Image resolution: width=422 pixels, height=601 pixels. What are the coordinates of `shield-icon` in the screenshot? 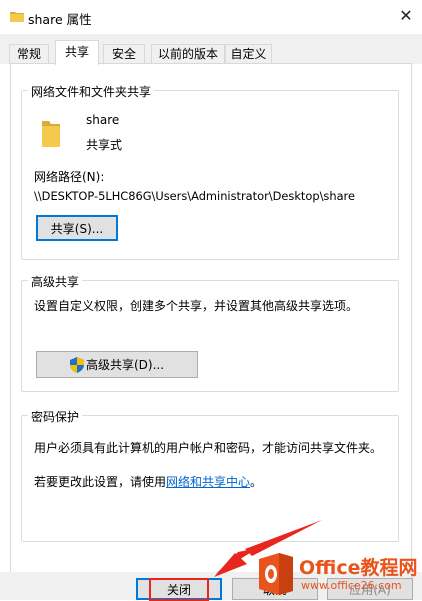 It's located at (76, 364).